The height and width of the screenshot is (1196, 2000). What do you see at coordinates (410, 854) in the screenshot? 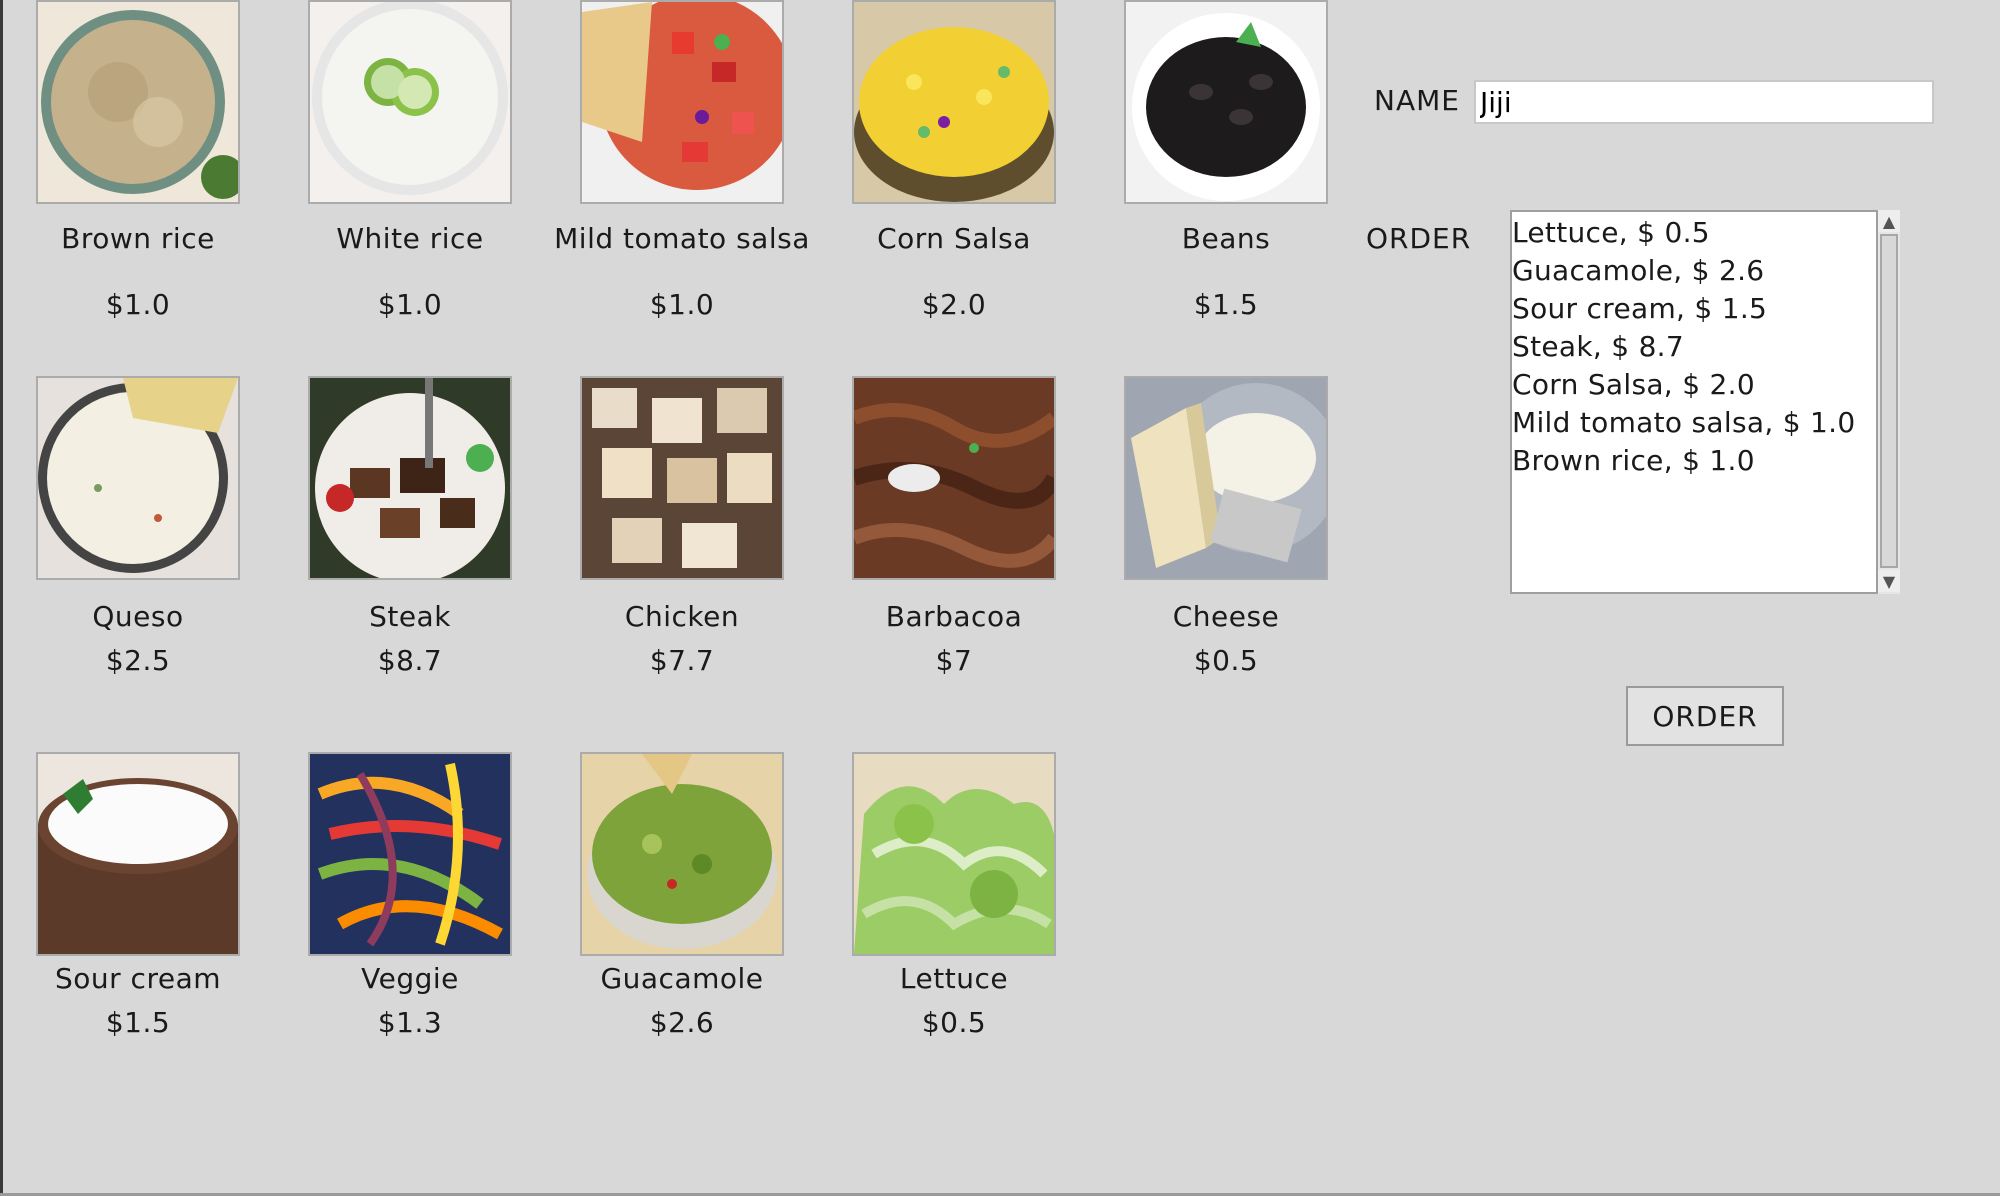
I see `veggie-photo` at bounding box center [410, 854].